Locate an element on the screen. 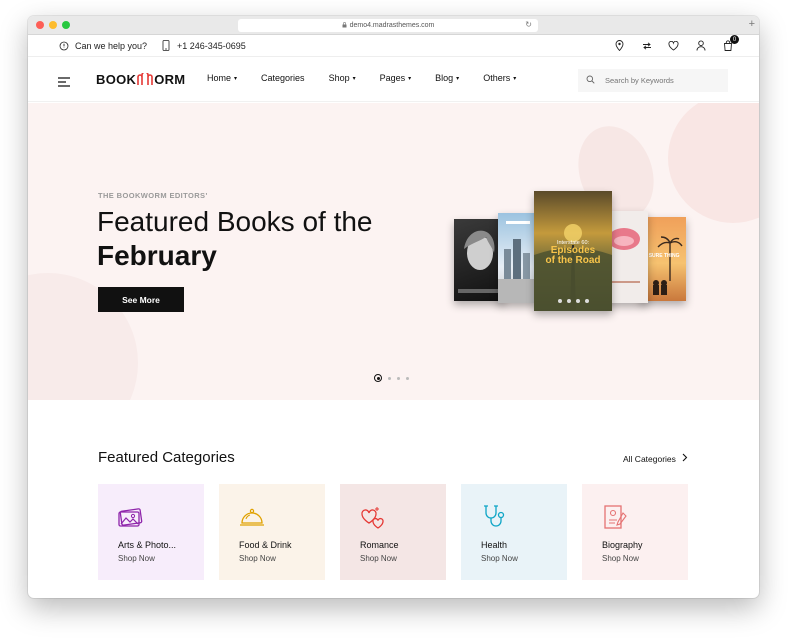 The image size is (788, 639). logo-w-icon is located at coordinates (145, 79).